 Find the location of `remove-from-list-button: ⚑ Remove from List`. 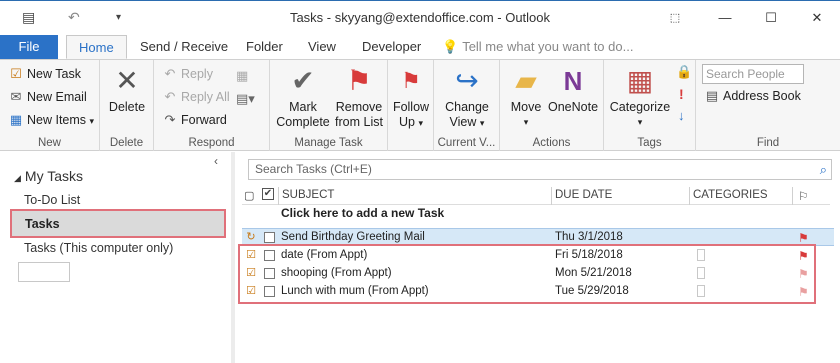

remove-from-list-button: ⚑ Remove from List is located at coordinates (359, 97).